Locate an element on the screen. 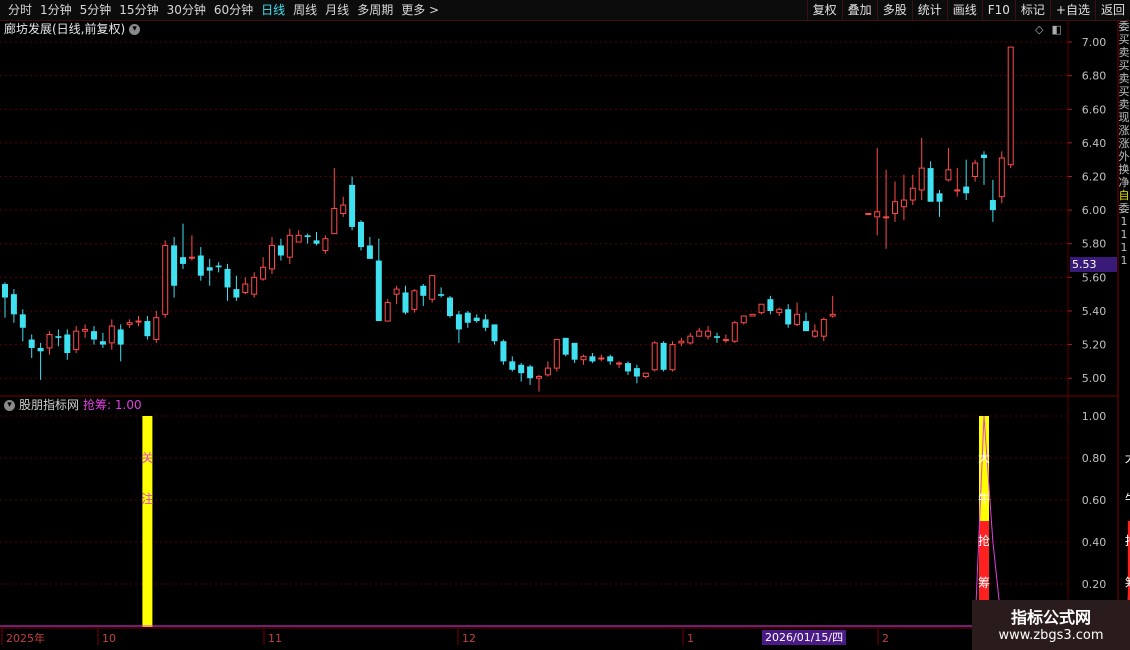 This screenshot has height=650, width=1130. price-tick-label: 5.80 is located at coordinates (1094, 244).